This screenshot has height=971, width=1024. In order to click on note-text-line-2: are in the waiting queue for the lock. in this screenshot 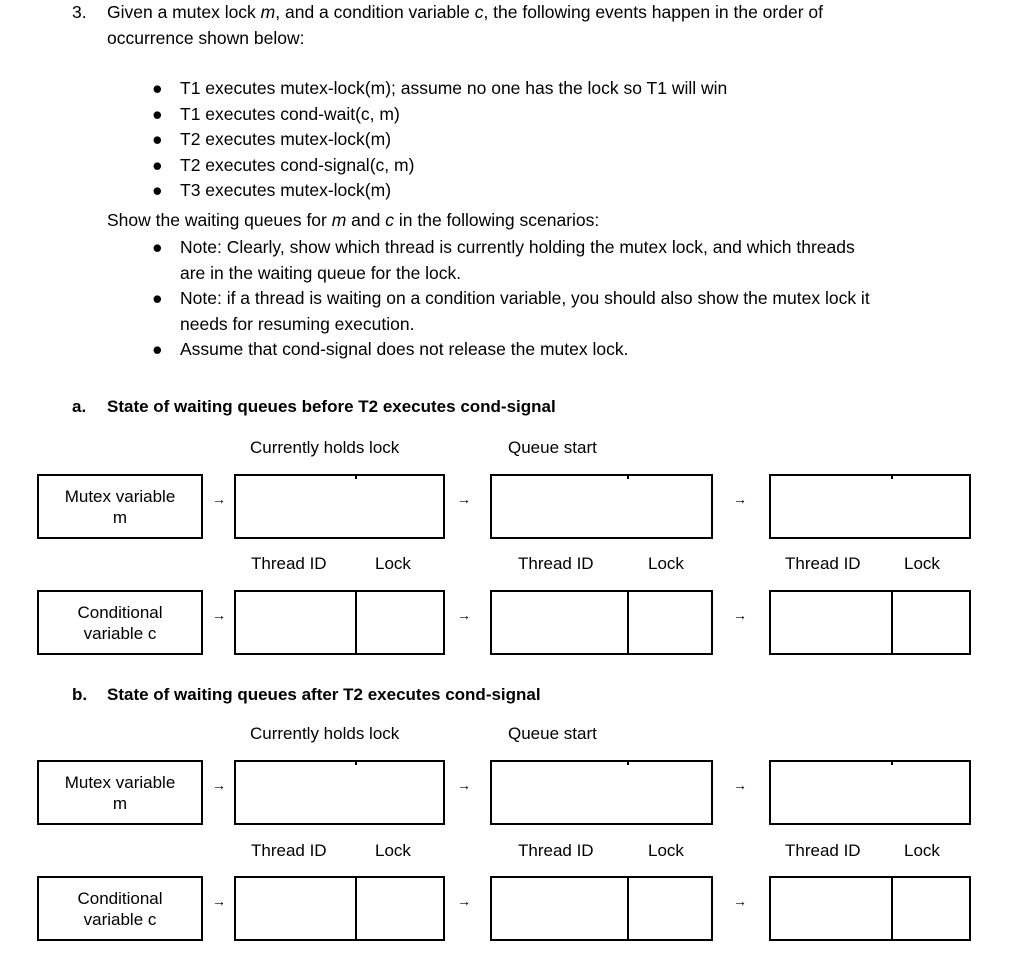, I will do `click(321, 272)`.